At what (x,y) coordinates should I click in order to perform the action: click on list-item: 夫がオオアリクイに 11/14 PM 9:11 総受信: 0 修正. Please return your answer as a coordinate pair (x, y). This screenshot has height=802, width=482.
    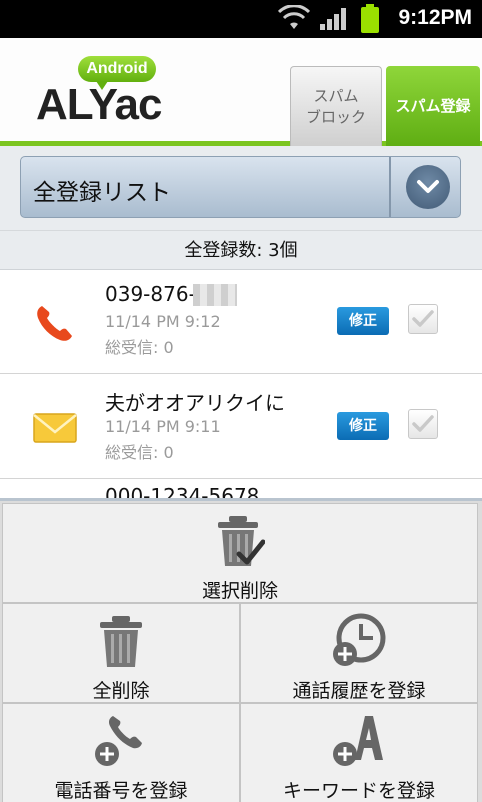
    Looking at the image, I should click on (241, 427).